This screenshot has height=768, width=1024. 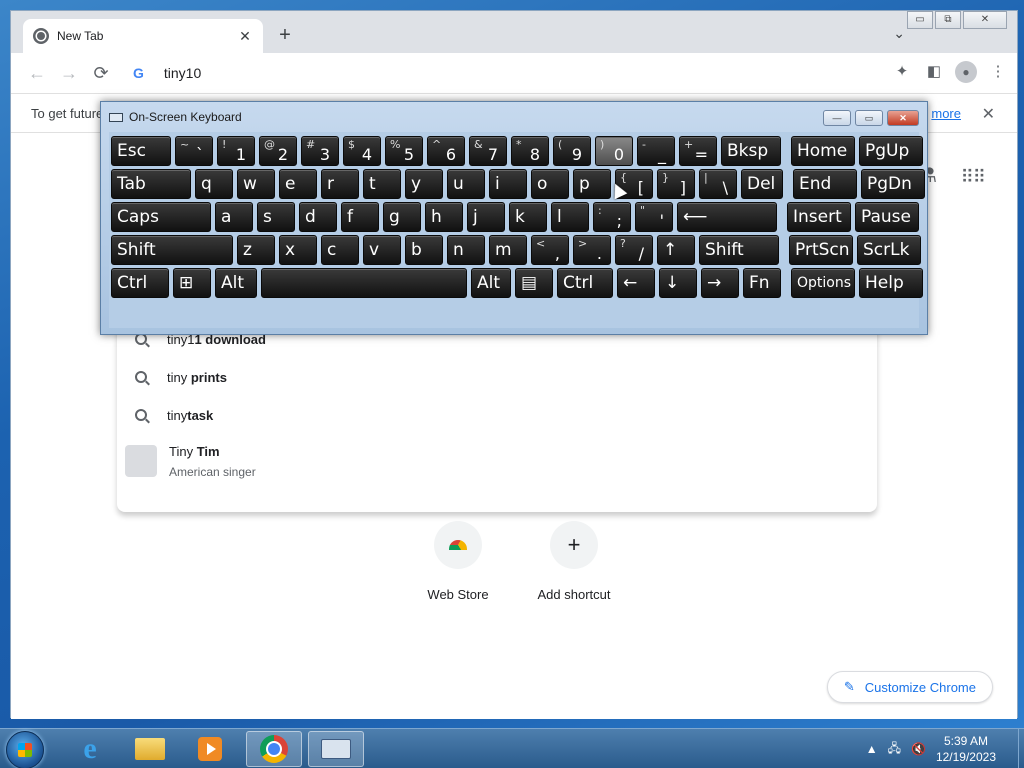 I want to click on show-desktop-button, so click(x=1021, y=748).